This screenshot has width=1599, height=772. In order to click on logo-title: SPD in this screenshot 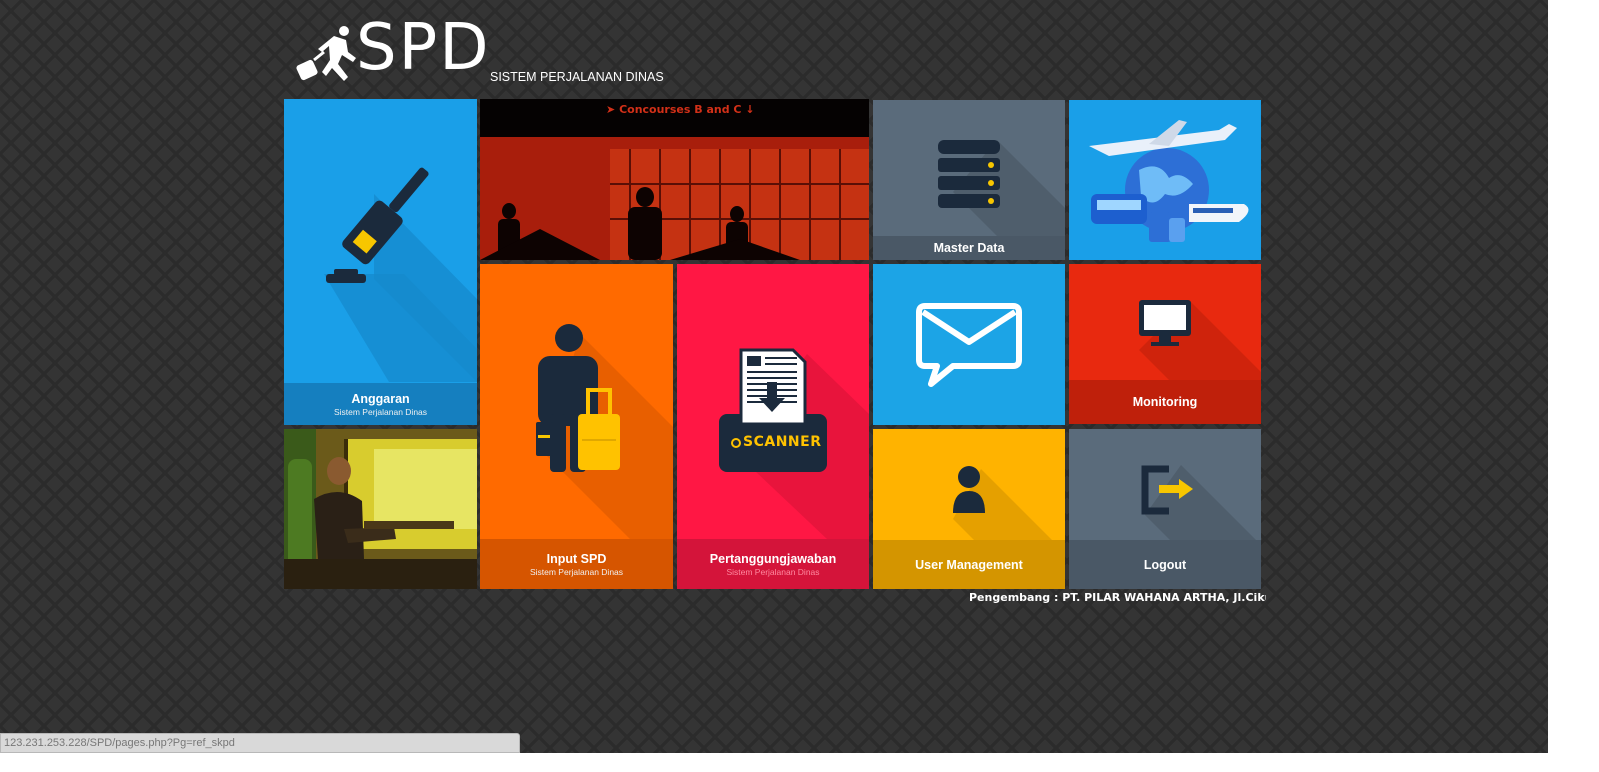, I will do `click(423, 48)`.